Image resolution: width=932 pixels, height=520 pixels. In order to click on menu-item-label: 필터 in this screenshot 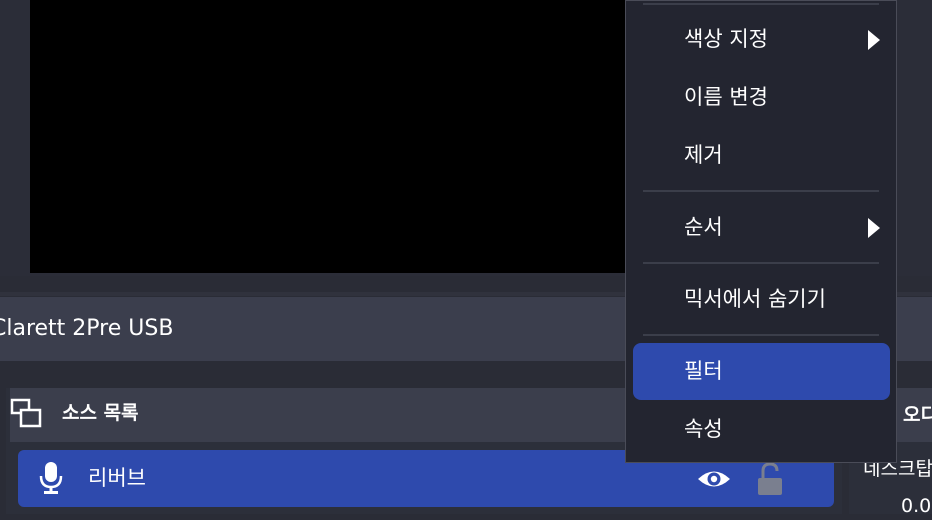, I will do `click(703, 371)`.